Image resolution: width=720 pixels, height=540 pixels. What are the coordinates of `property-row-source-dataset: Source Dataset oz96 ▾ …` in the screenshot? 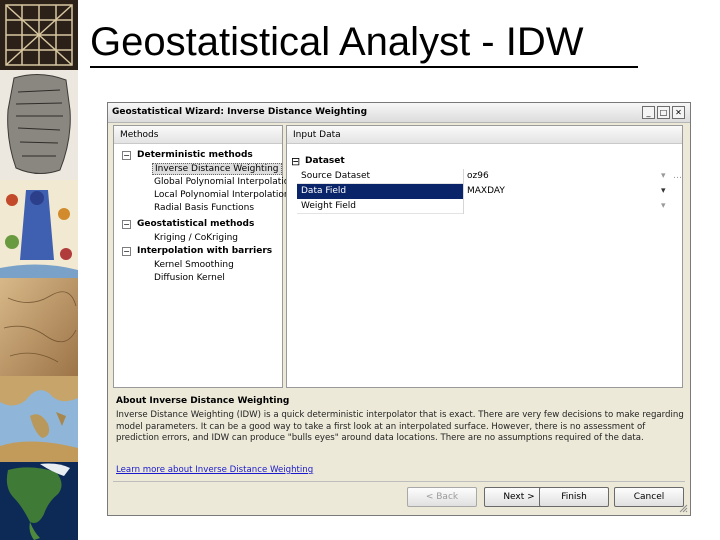 It's located at (489, 176).